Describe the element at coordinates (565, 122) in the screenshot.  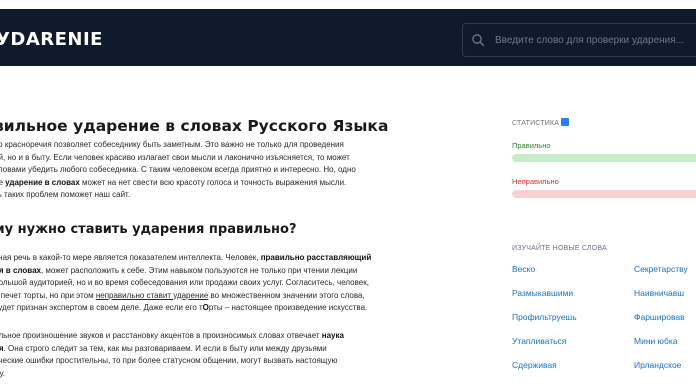
I see `stats-badge-icon` at that location.